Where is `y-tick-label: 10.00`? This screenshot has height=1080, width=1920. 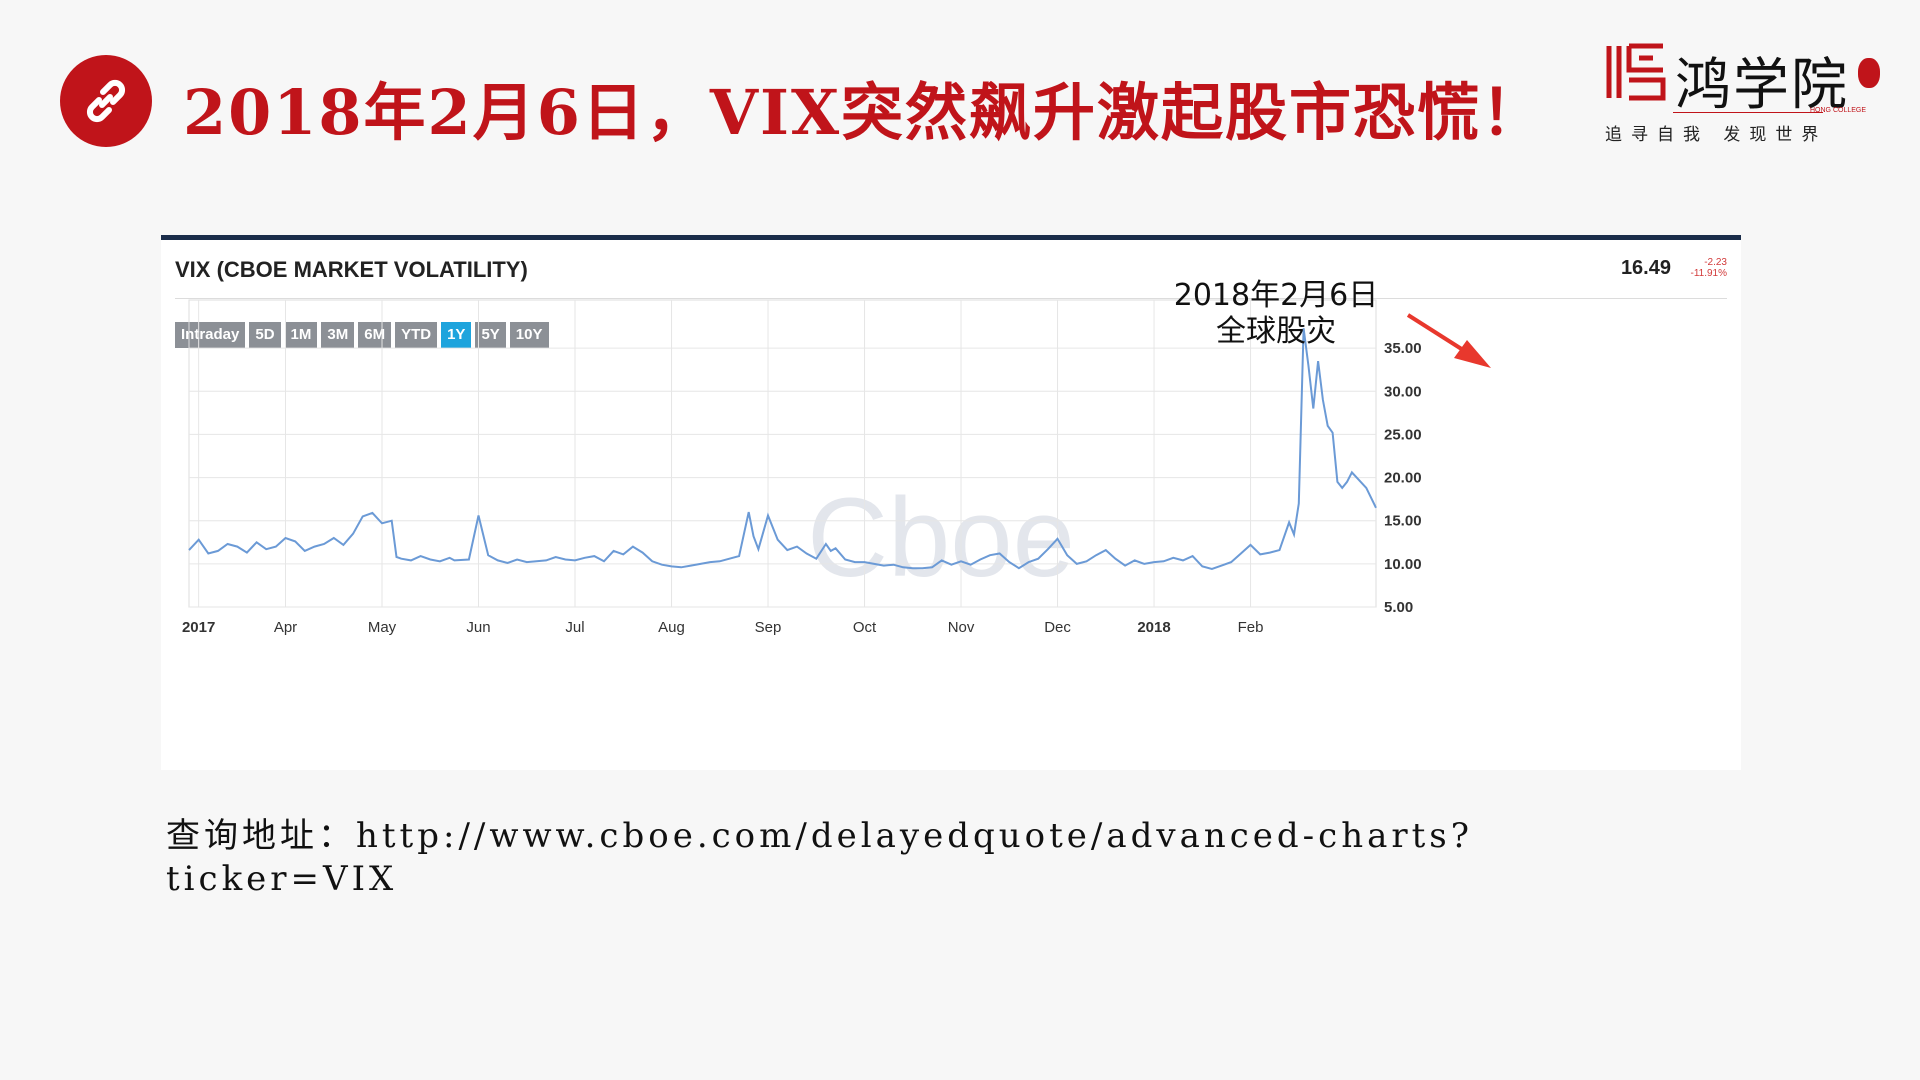 y-tick-label: 10.00 is located at coordinates (1403, 564).